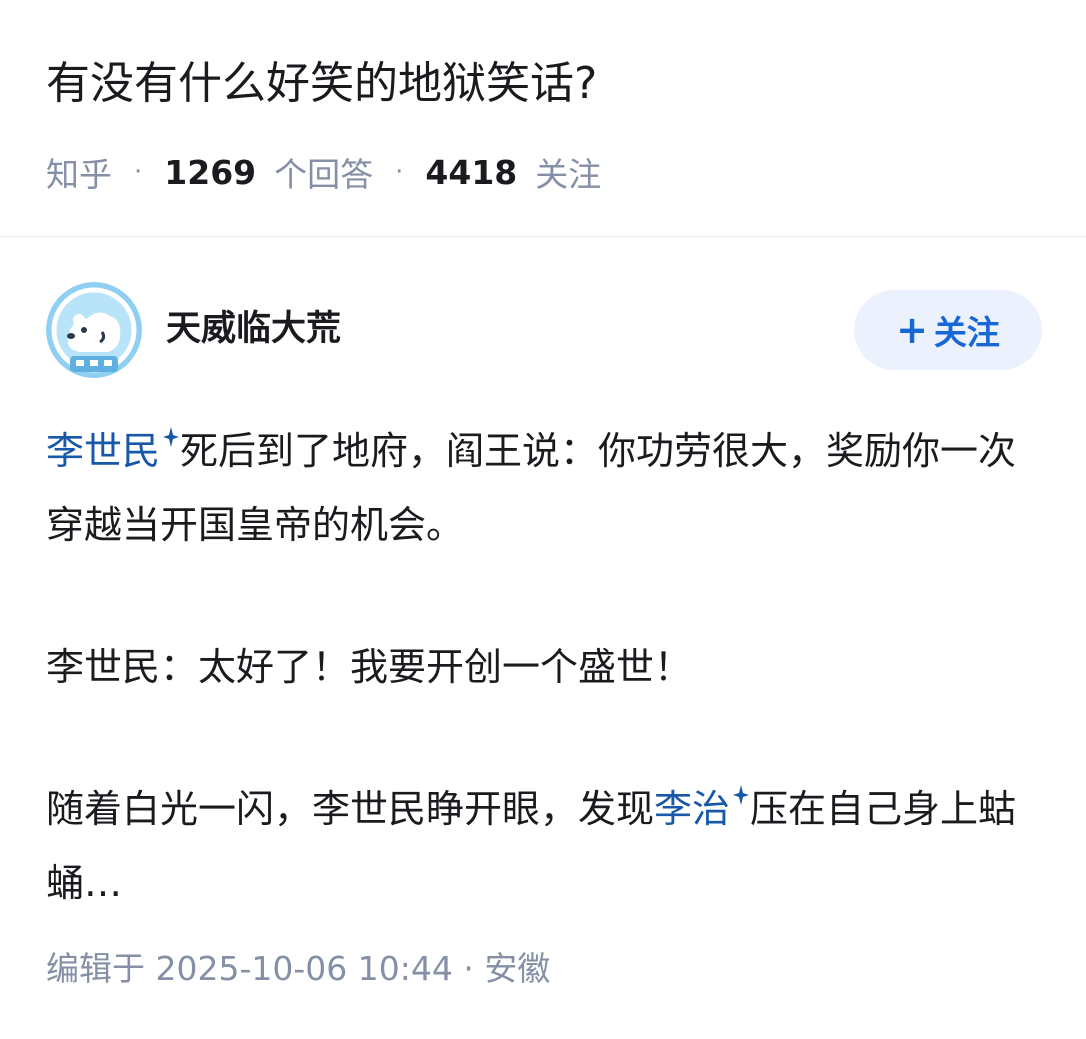 Image resolution: width=1086 pixels, height=1039 pixels. Describe the element at coordinates (471, 172) in the screenshot. I see `follower-count: 4418` at that location.